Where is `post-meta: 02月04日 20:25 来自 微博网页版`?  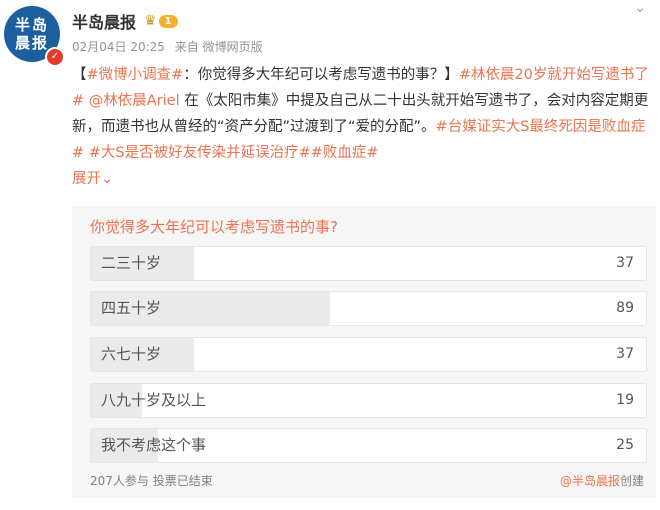
post-meta: 02月04日 20:25 来自 微博网页版 is located at coordinates (170, 46).